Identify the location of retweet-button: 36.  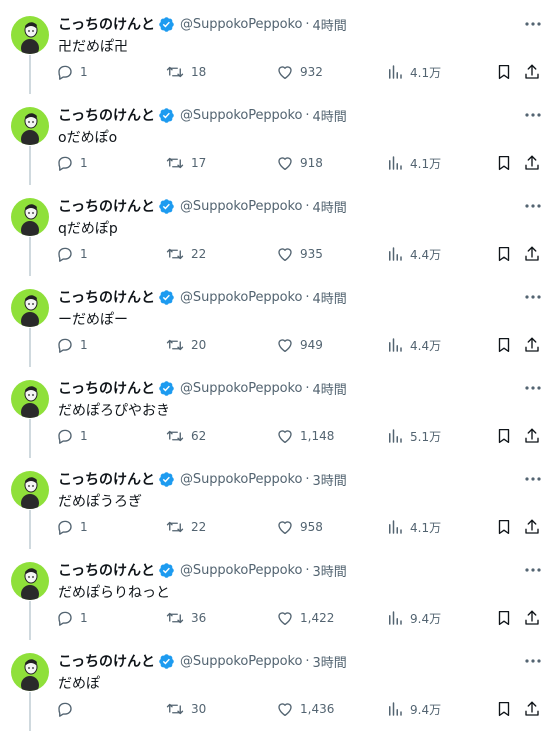
(185, 618).